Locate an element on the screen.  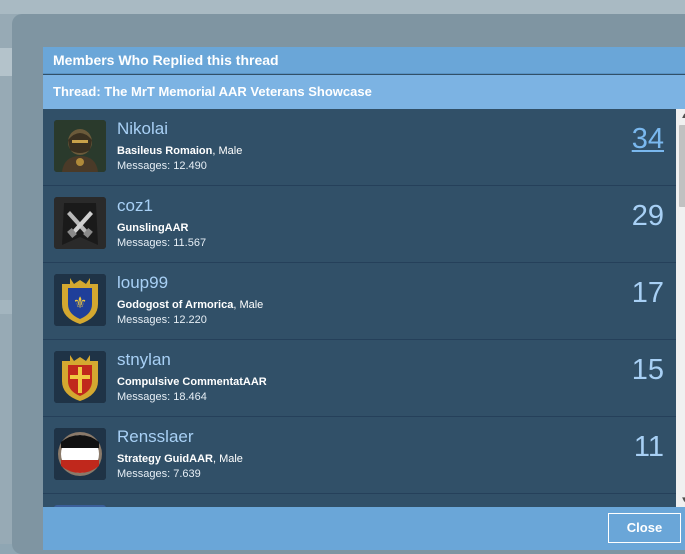
reply-count-link: 15 is located at coordinates (648, 370).